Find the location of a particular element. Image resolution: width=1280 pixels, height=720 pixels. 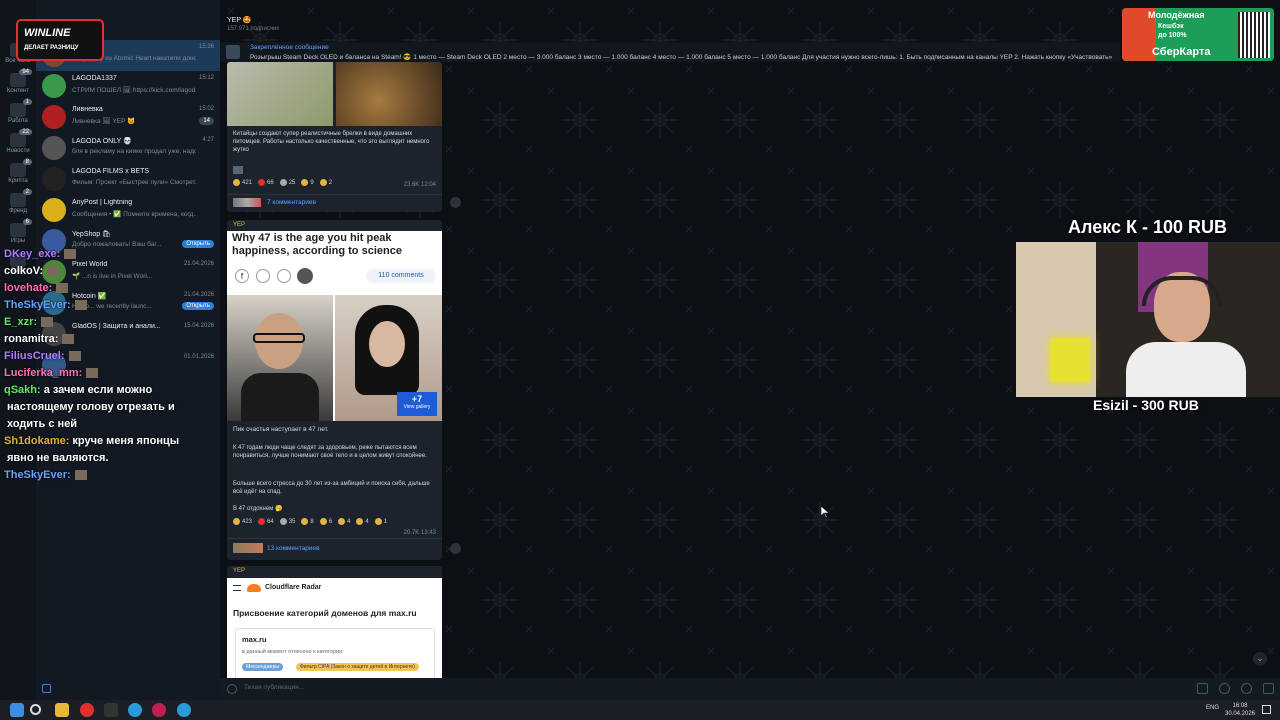

reaction-count: 8 is located at coordinates (312, 521).